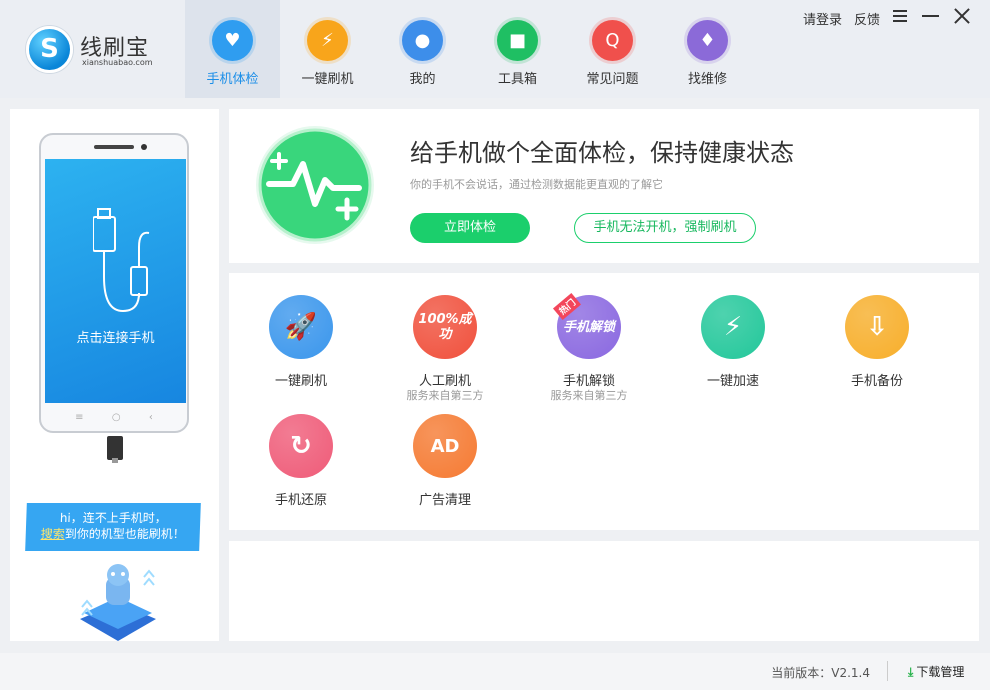 The height and width of the screenshot is (690, 990). I want to click on android-robot-icon, so click(118, 602).